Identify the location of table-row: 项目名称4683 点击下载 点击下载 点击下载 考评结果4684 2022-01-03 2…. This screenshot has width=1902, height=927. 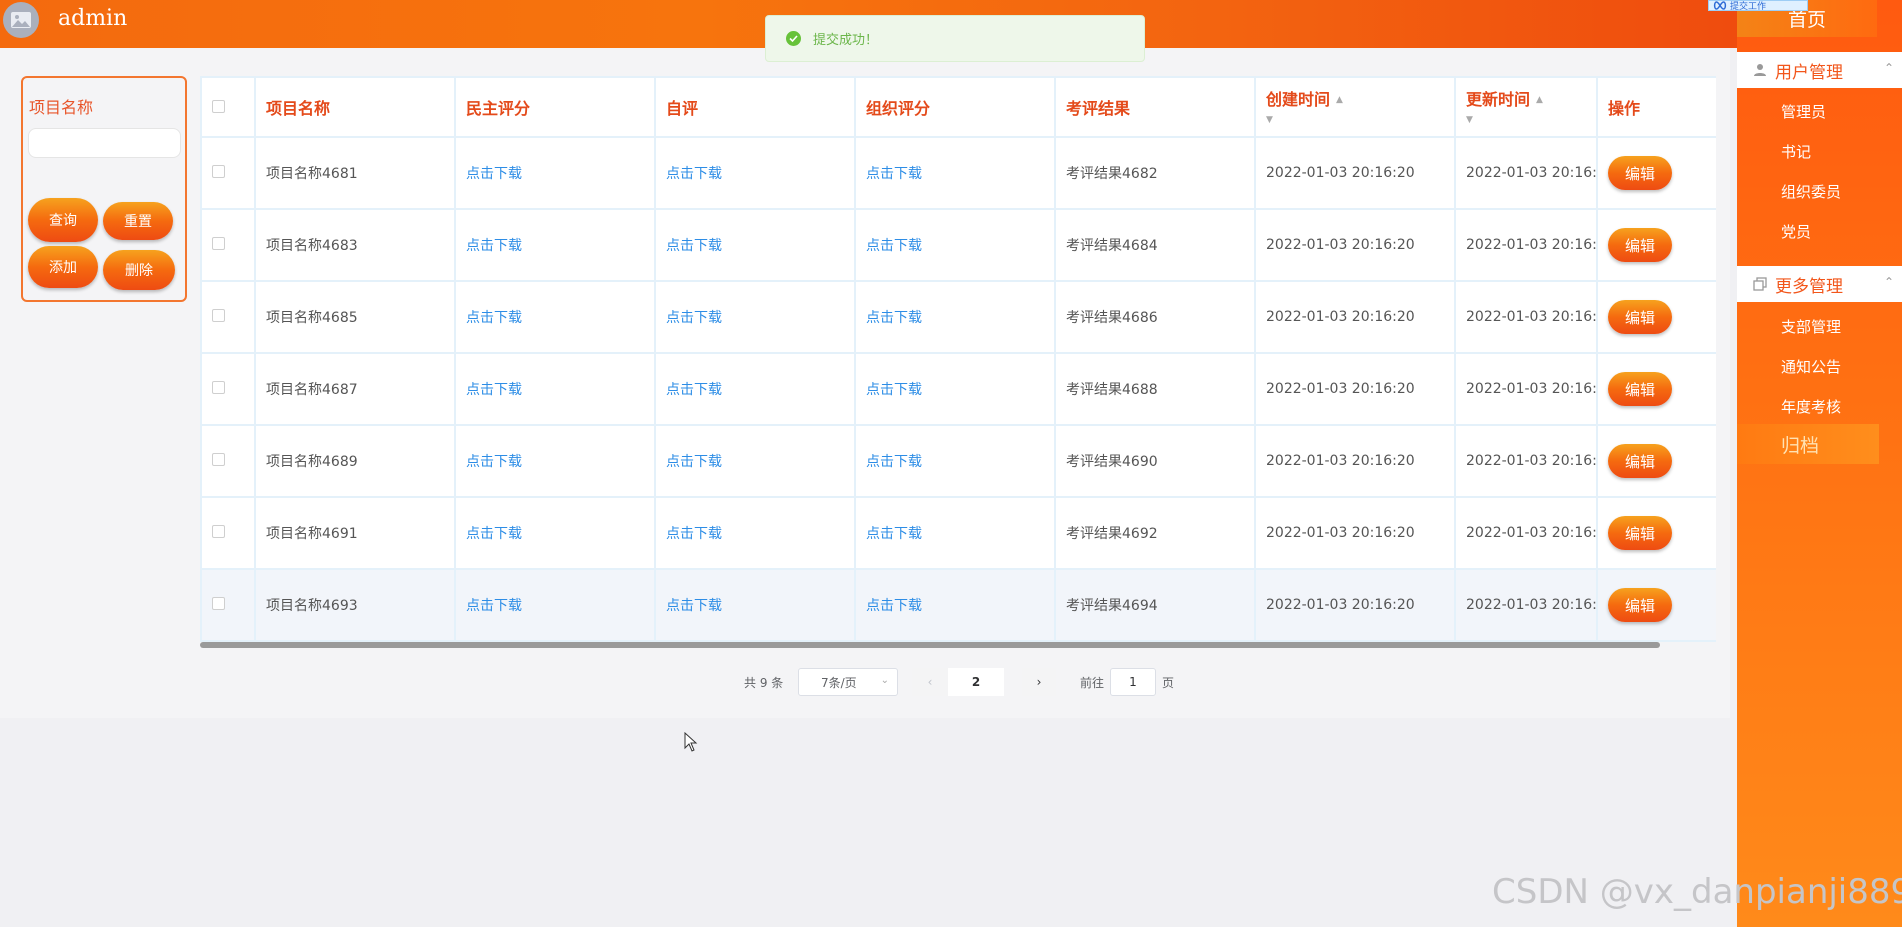
(958, 245).